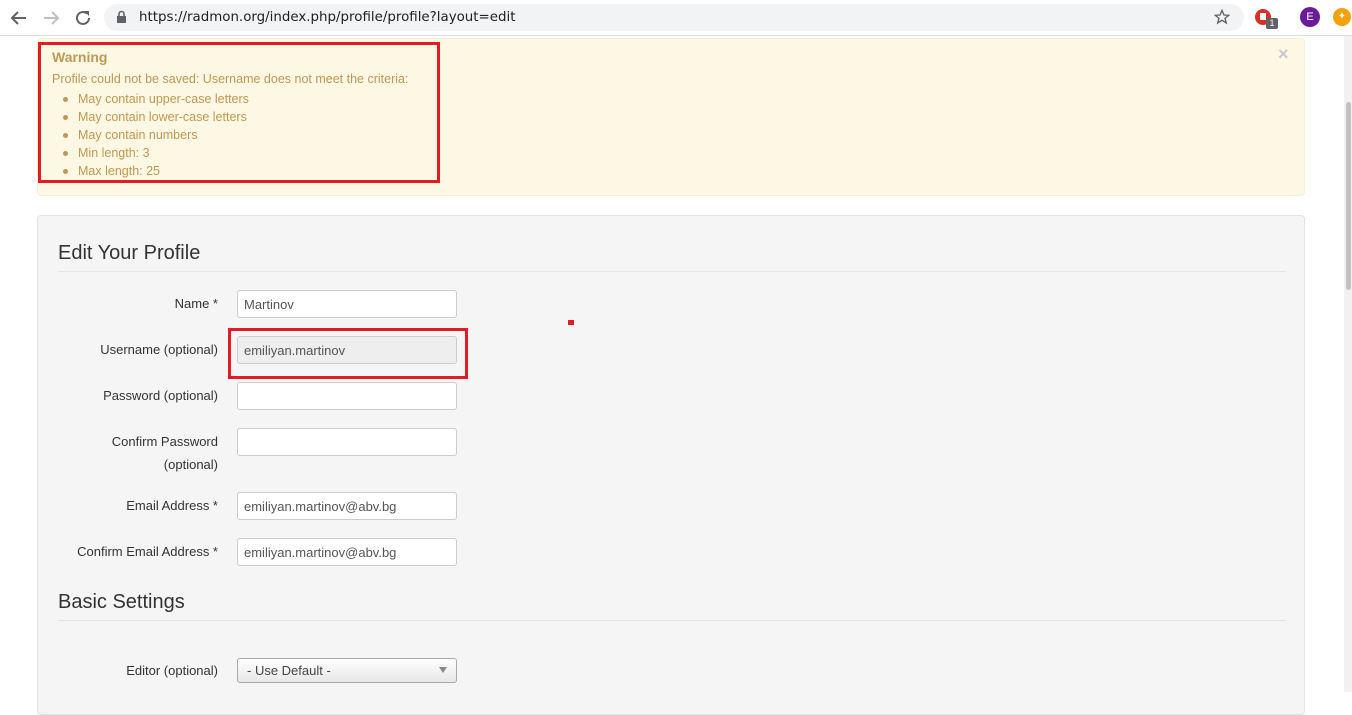 Image resolution: width=1352 pixels, height=715 pixels. What do you see at coordinates (289, 670) in the screenshot?
I see `editor-select-value: - Use Default -` at bounding box center [289, 670].